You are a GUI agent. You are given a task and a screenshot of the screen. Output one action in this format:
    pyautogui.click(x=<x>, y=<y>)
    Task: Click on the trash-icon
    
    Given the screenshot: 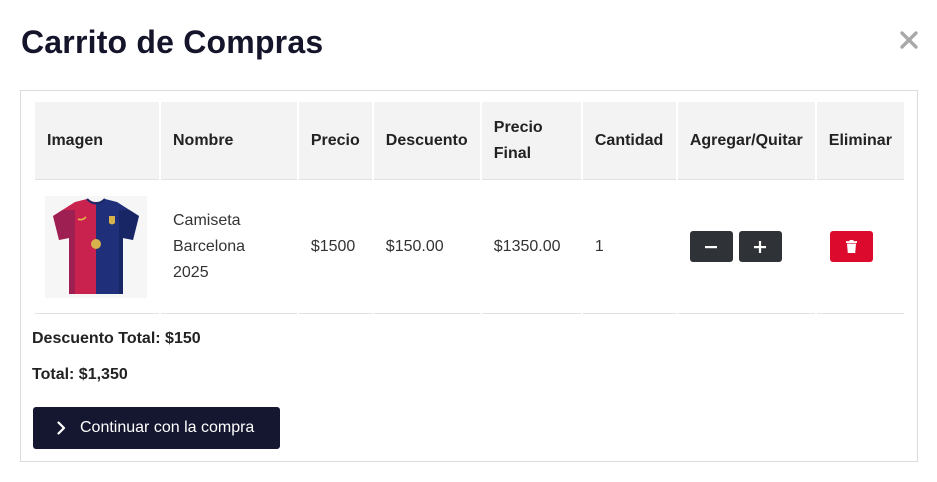 What is the action you would take?
    pyautogui.click(x=851, y=246)
    